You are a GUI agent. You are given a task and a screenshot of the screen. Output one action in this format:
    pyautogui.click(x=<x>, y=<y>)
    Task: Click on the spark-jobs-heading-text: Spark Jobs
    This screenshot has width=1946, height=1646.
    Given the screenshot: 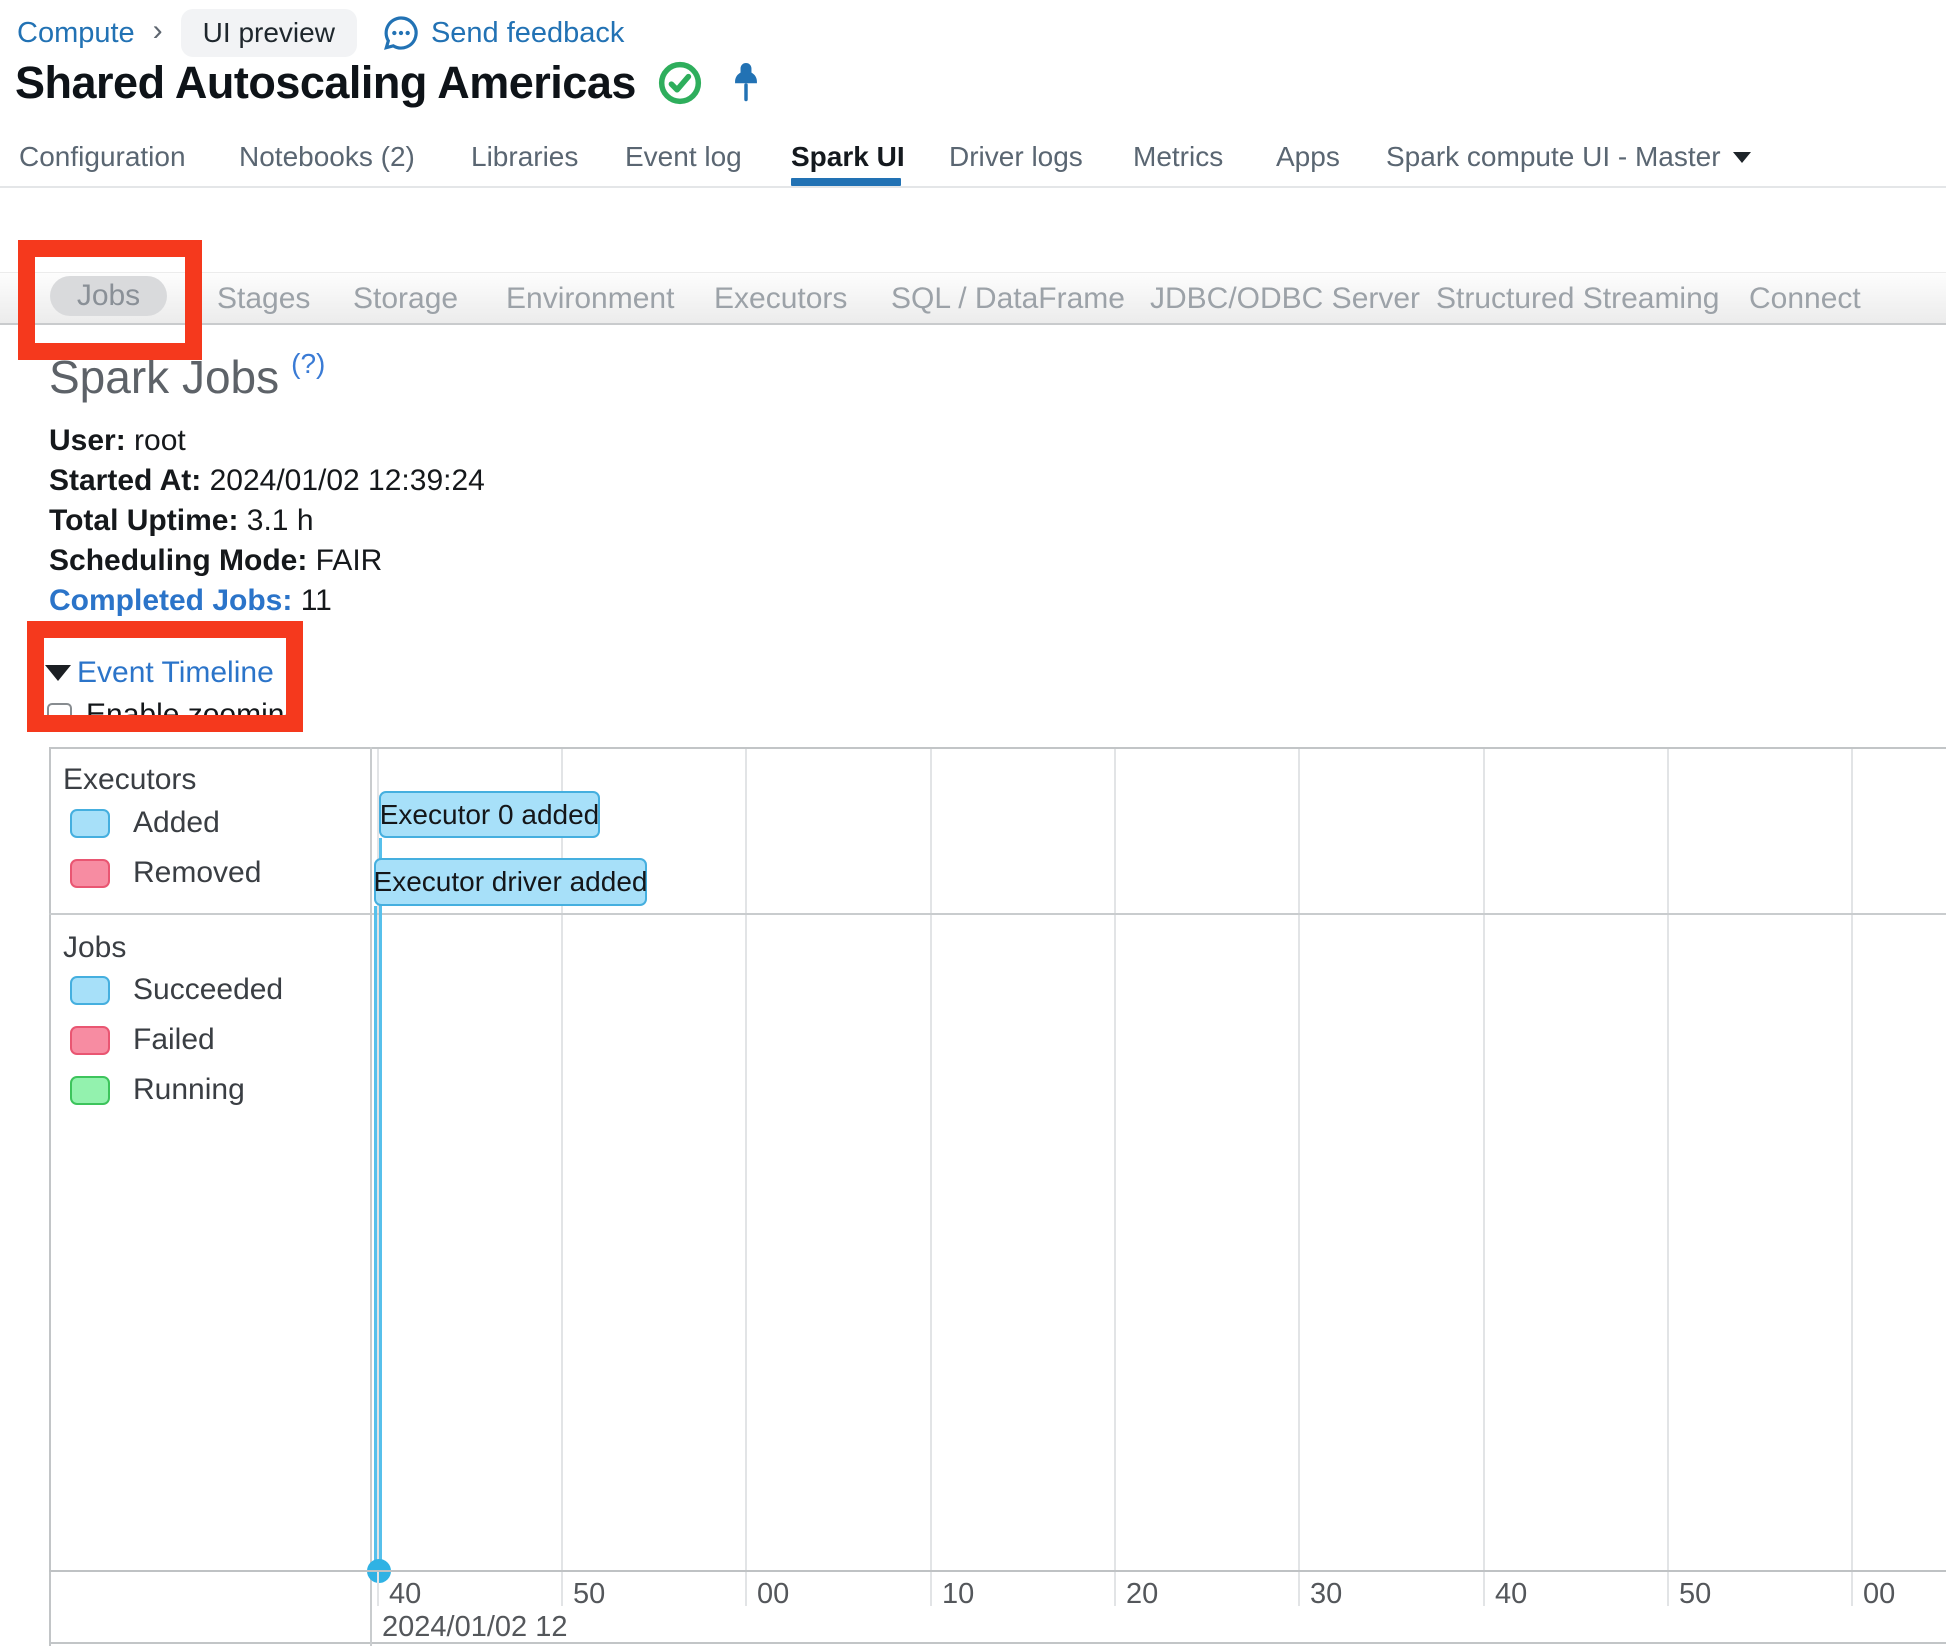 What is the action you would take?
    pyautogui.click(x=164, y=377)
    